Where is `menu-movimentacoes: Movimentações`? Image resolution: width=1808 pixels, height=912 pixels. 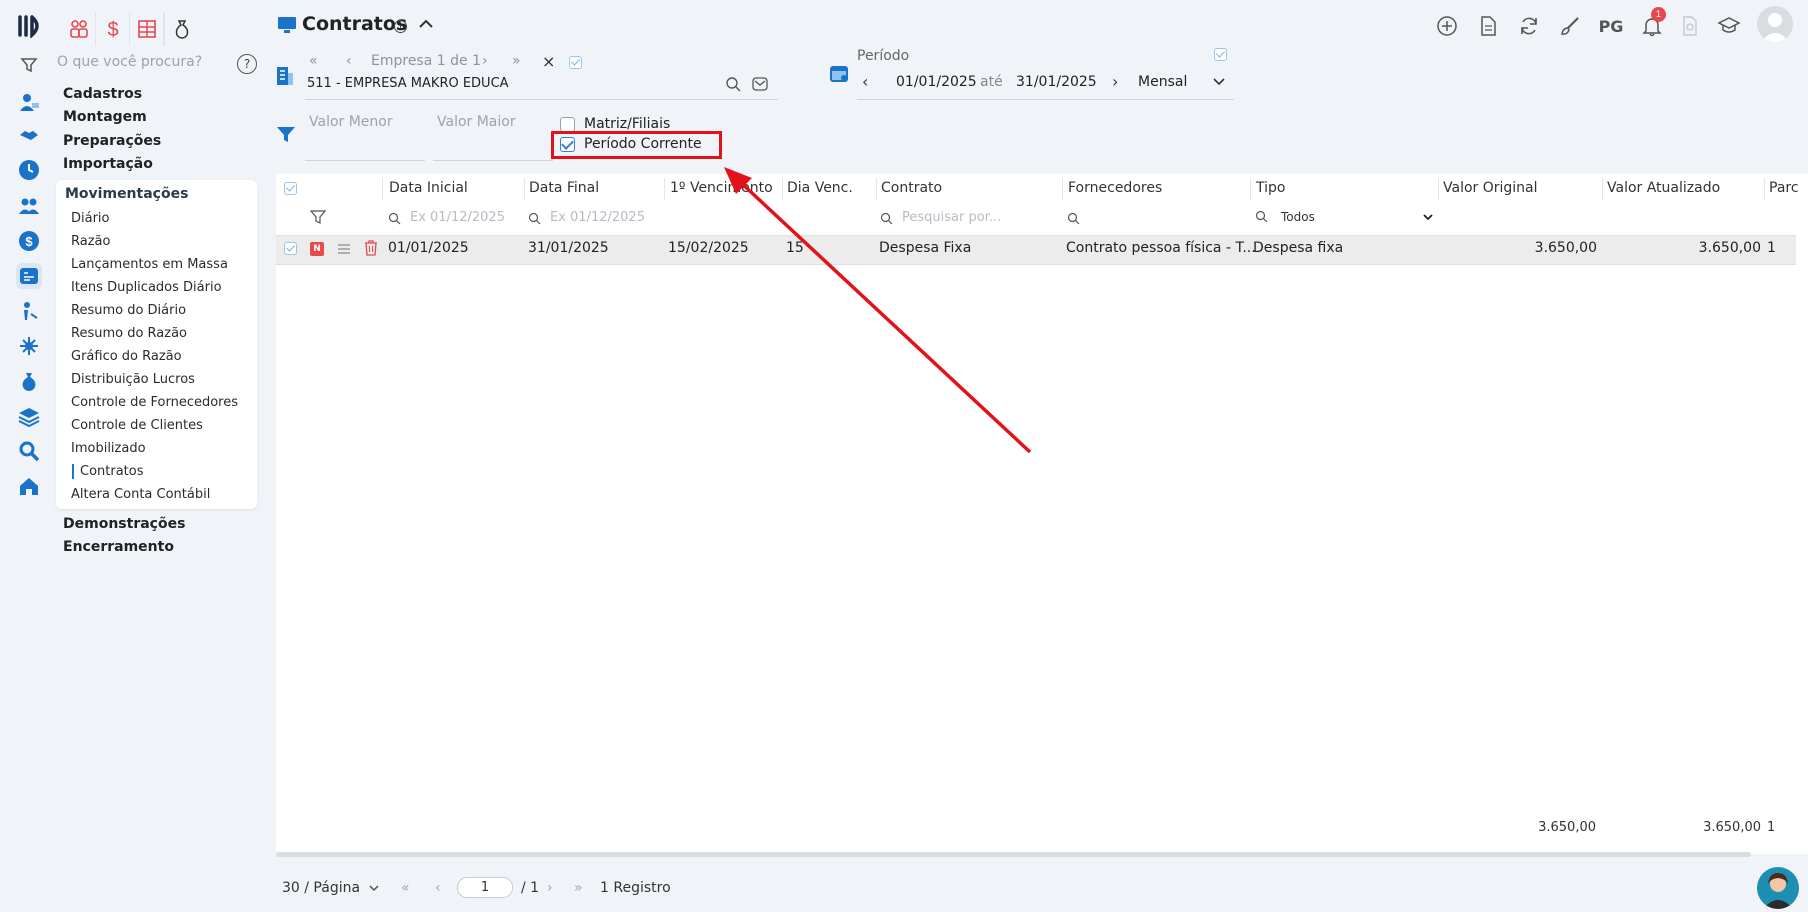
menu-movimentacoes: Movimentações is located at coordinates (126, 194).